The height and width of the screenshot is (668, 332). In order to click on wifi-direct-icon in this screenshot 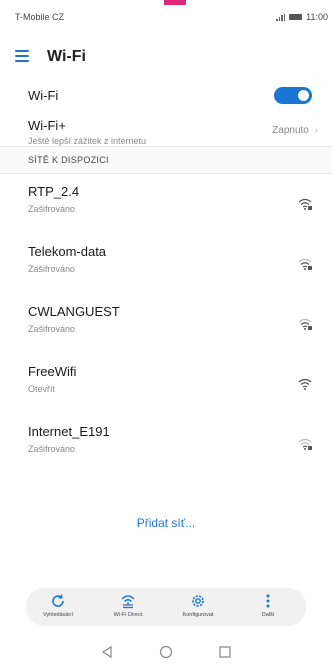, I will do `click(128, 602)`.